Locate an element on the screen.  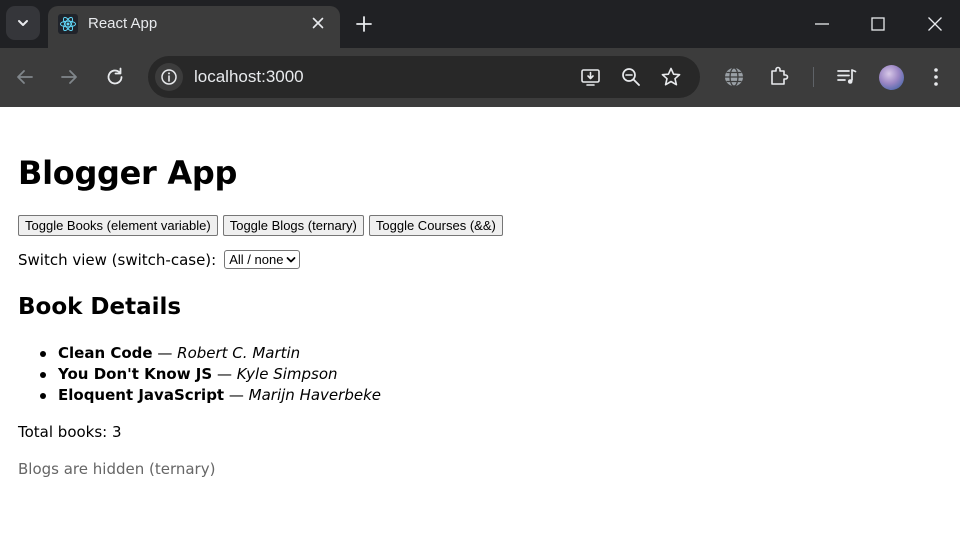
book-title: Eloquent JavaScript is located at coordinates (141, 395).